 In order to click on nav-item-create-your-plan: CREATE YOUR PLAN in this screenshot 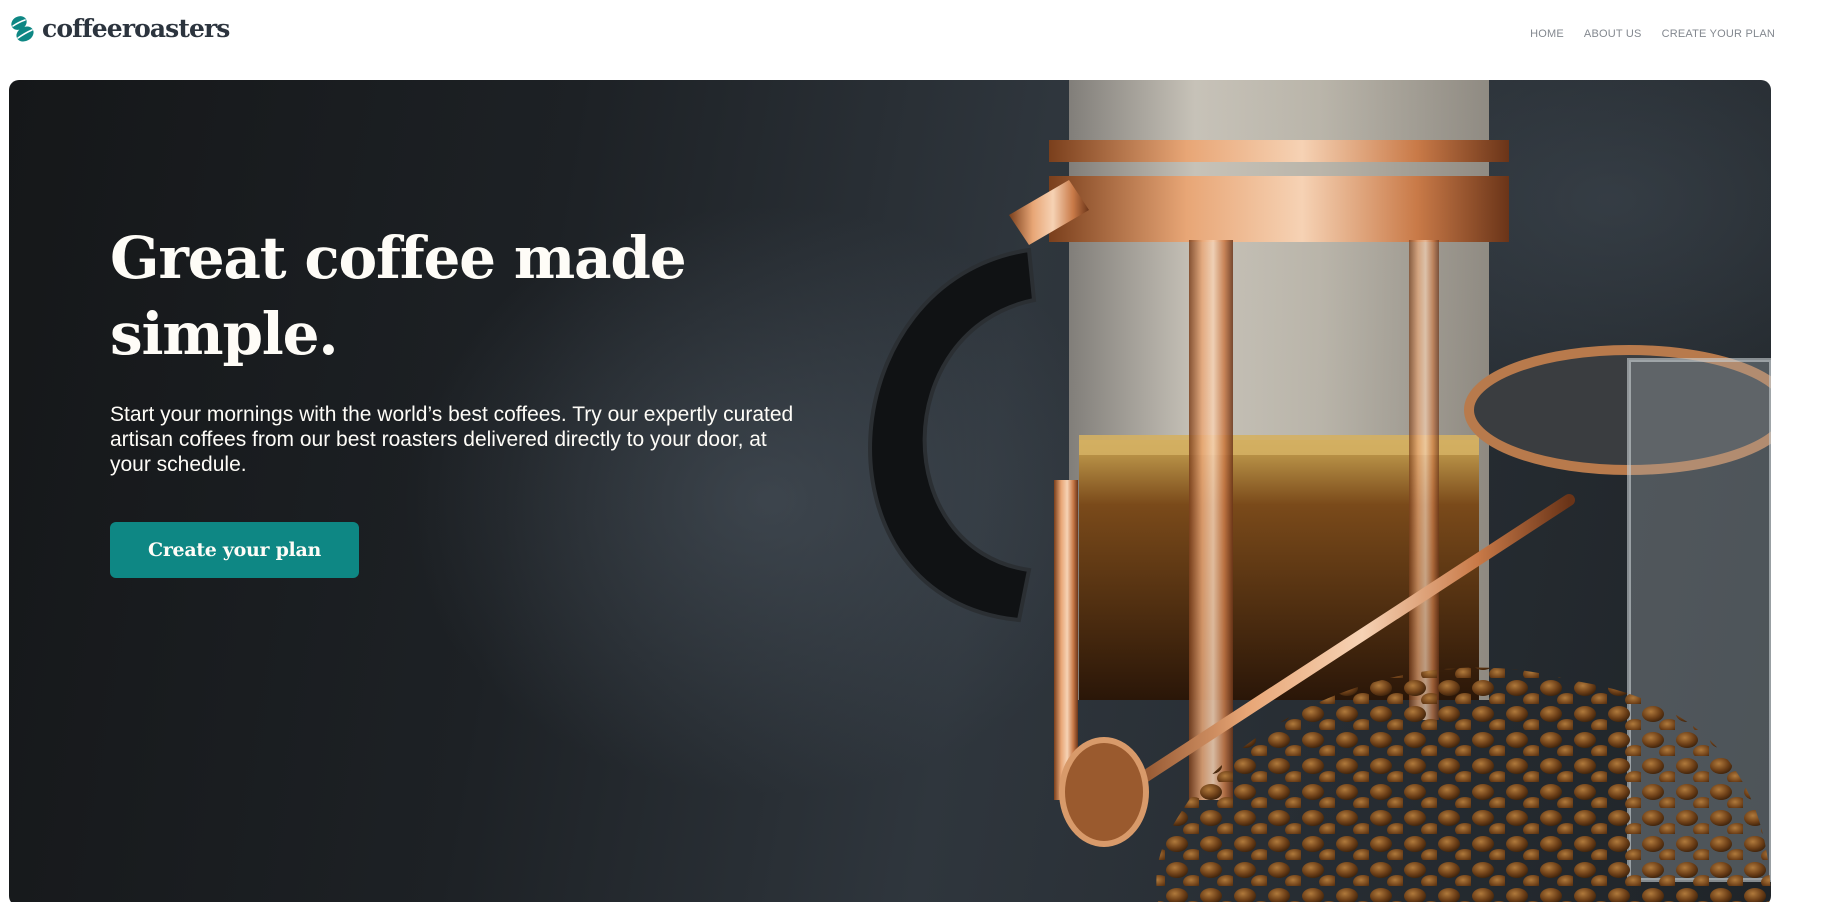, I will do `click(1718, 34)`.